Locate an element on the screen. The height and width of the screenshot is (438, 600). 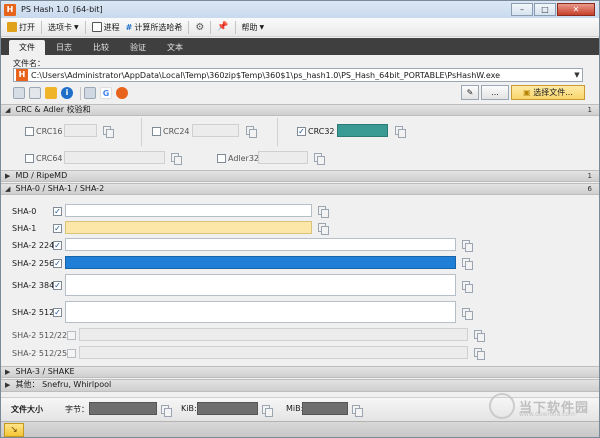
tab-compare: 比较 is located at coordinates (101, 47).